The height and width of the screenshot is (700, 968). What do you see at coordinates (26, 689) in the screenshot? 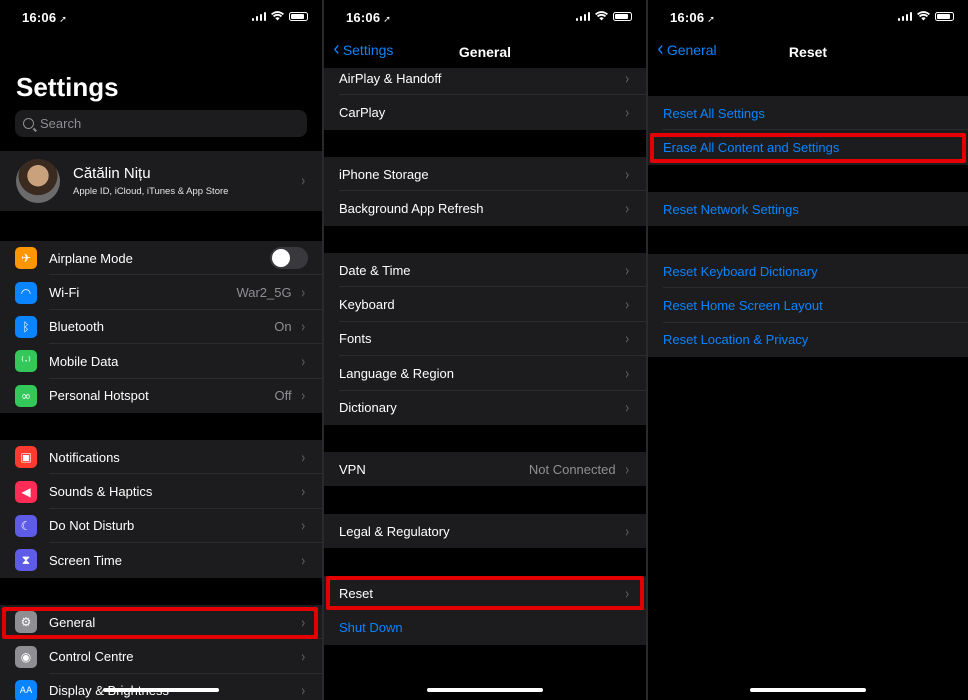
I see `display-icon: AA` at bounding box center [26, 689].